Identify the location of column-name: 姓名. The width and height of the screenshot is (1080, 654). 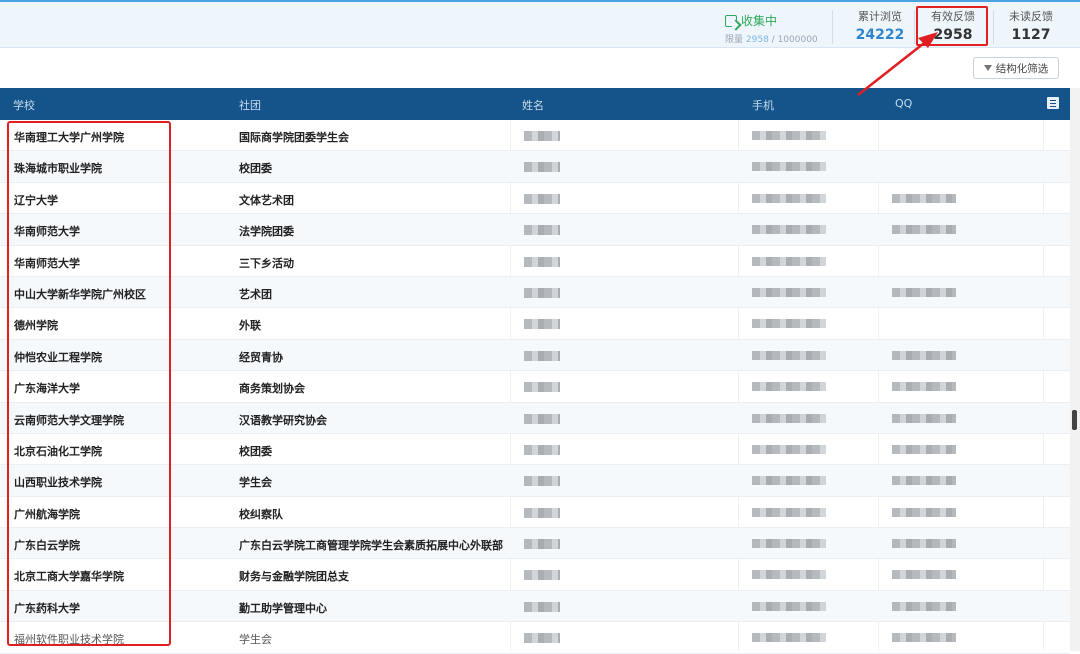
(533, 105).